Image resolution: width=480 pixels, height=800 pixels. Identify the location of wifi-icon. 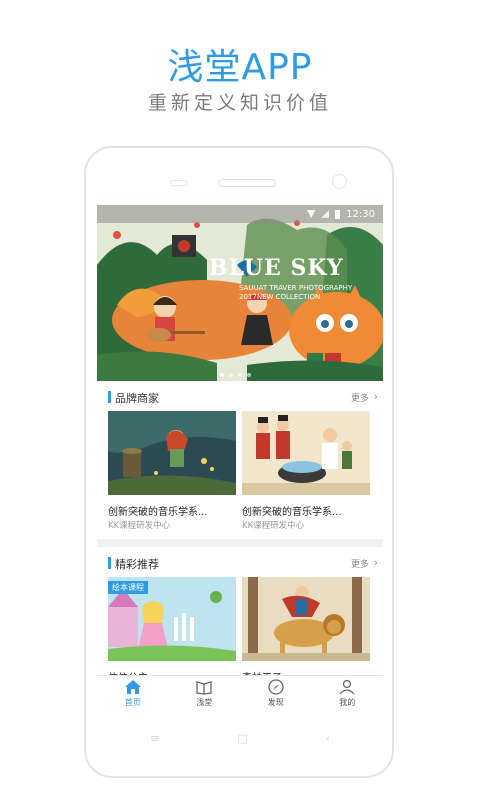
(311, 214).